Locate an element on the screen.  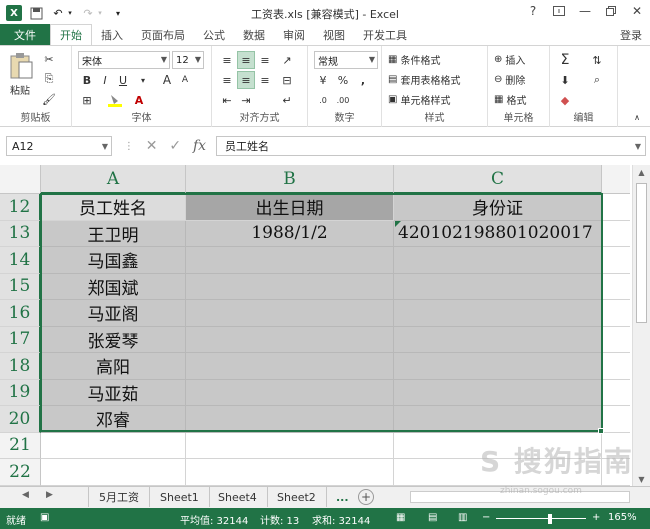
tab-insert: 插入 is located at coordinates (112, 35).